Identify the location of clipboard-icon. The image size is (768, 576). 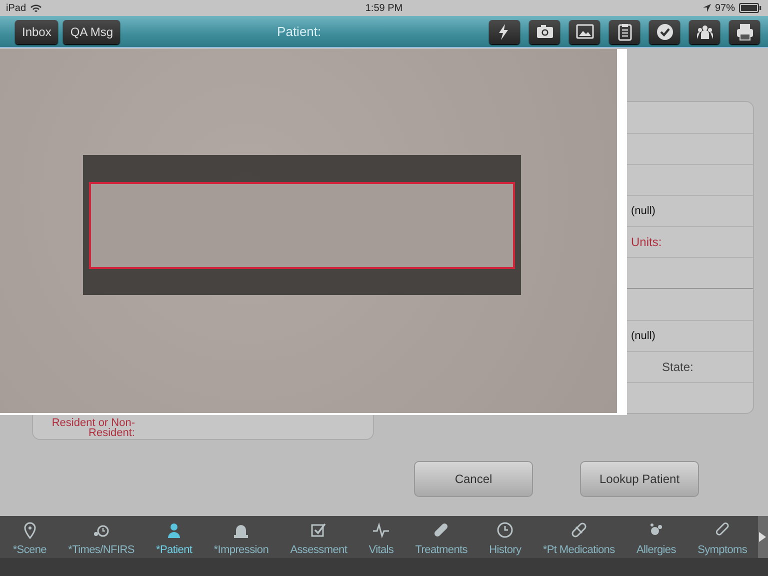
(625, 31).